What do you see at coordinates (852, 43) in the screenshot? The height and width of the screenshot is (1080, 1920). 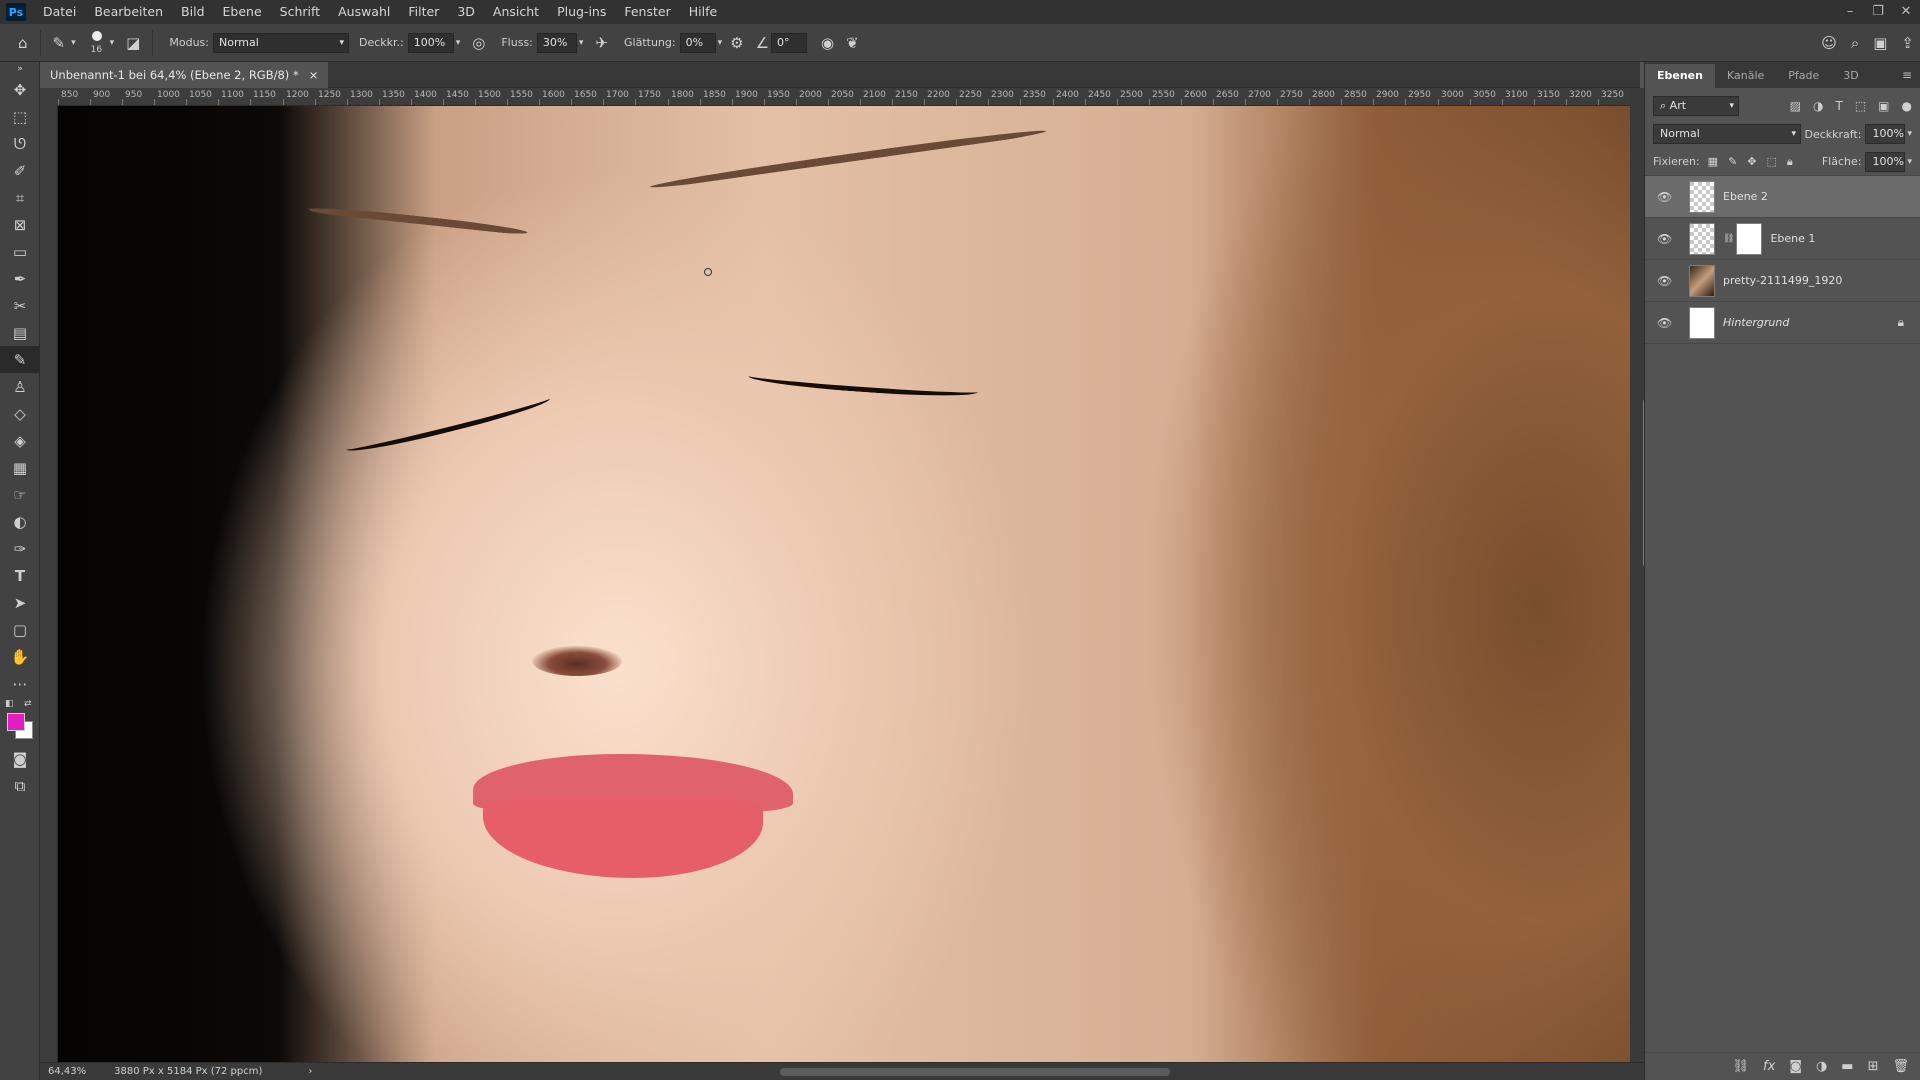 I see `symmetry-butterfly-icon: ❦` at bounding box center [852, 43].